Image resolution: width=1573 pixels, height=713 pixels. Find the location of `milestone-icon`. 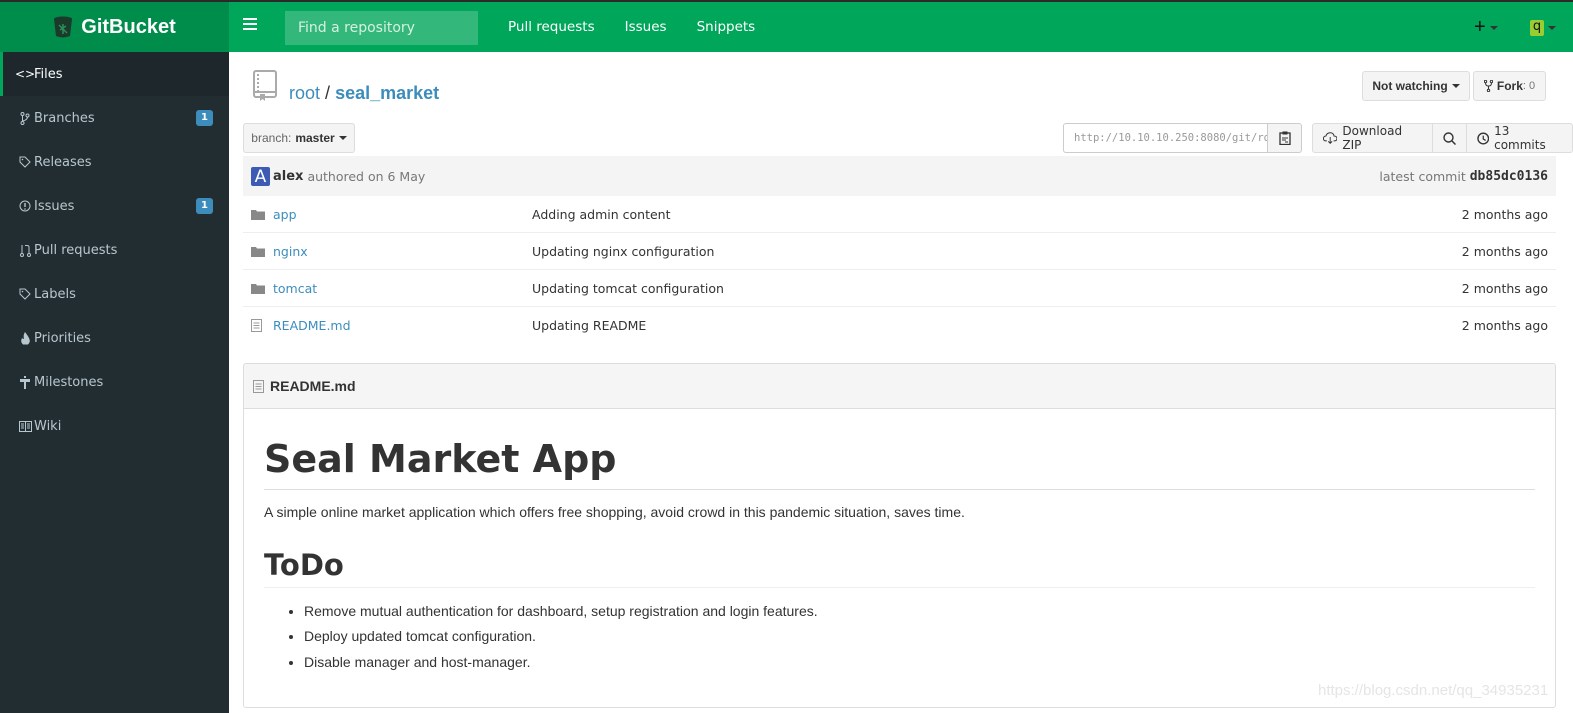

milestone-icon is located at coordinates (25, 382).